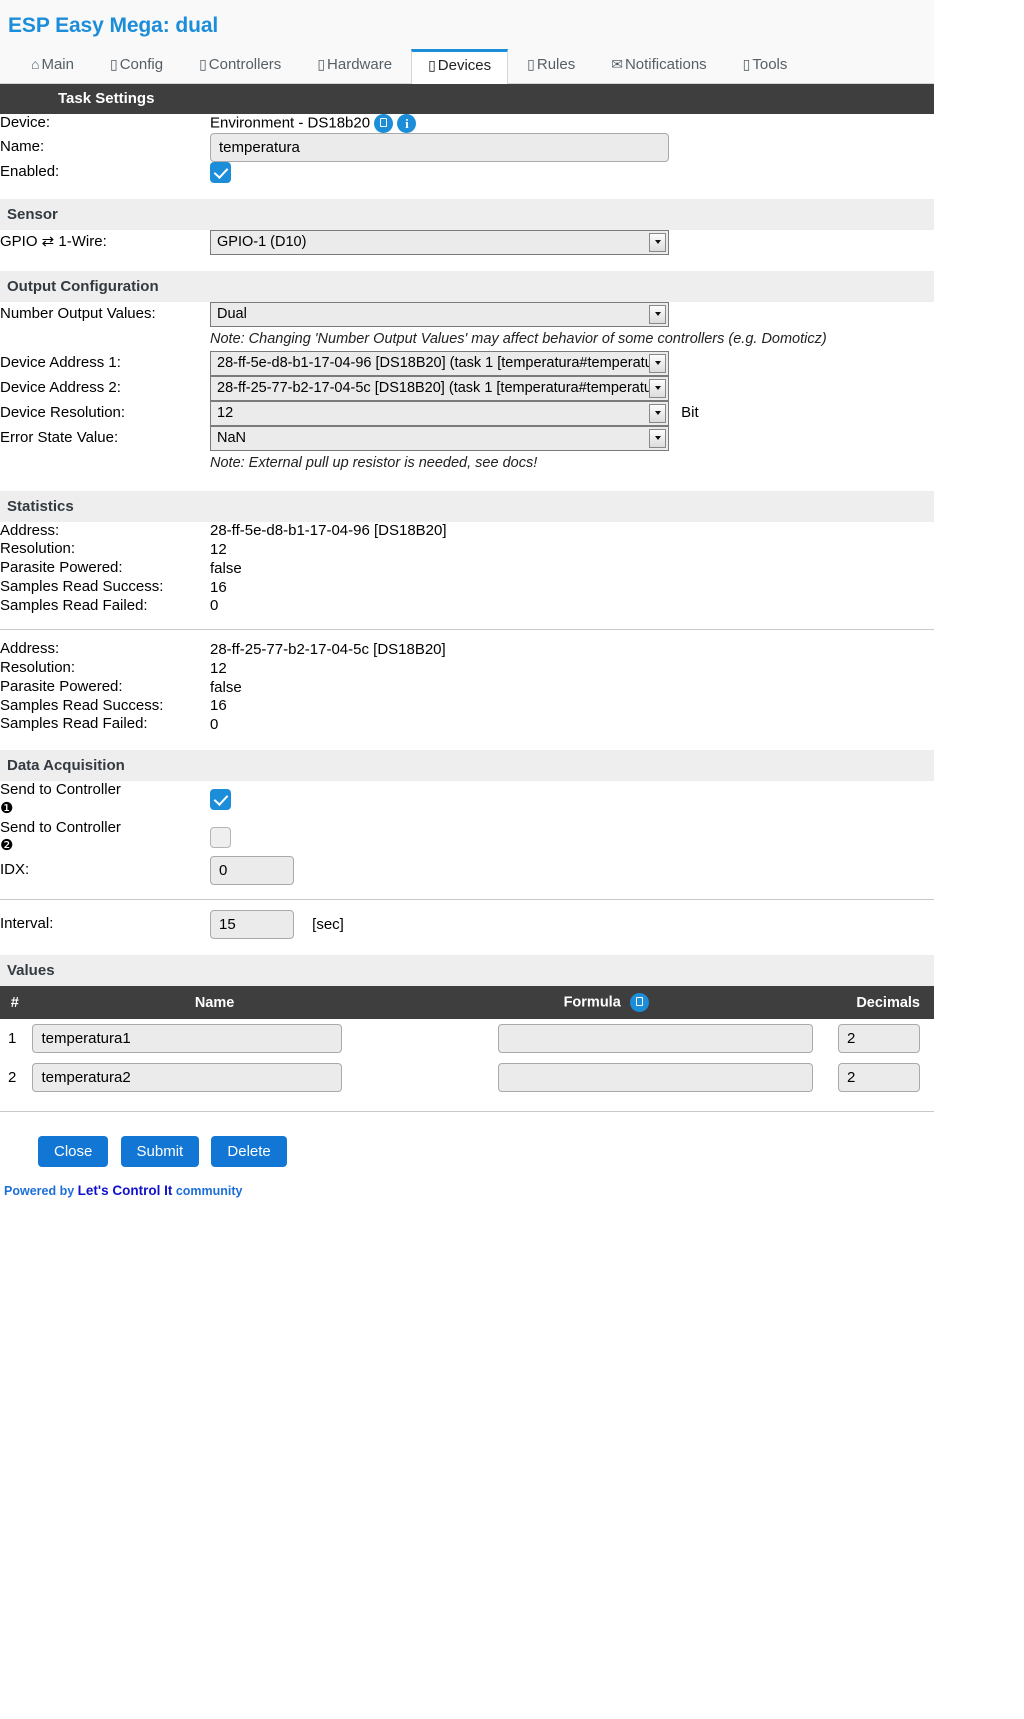  I want to click on envelope-icon: ✉, so click(617, 64).